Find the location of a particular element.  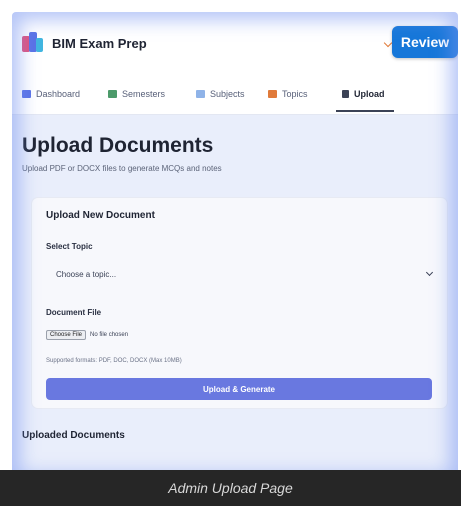

nav-label: Subjects is located at coordinates (227, 94).